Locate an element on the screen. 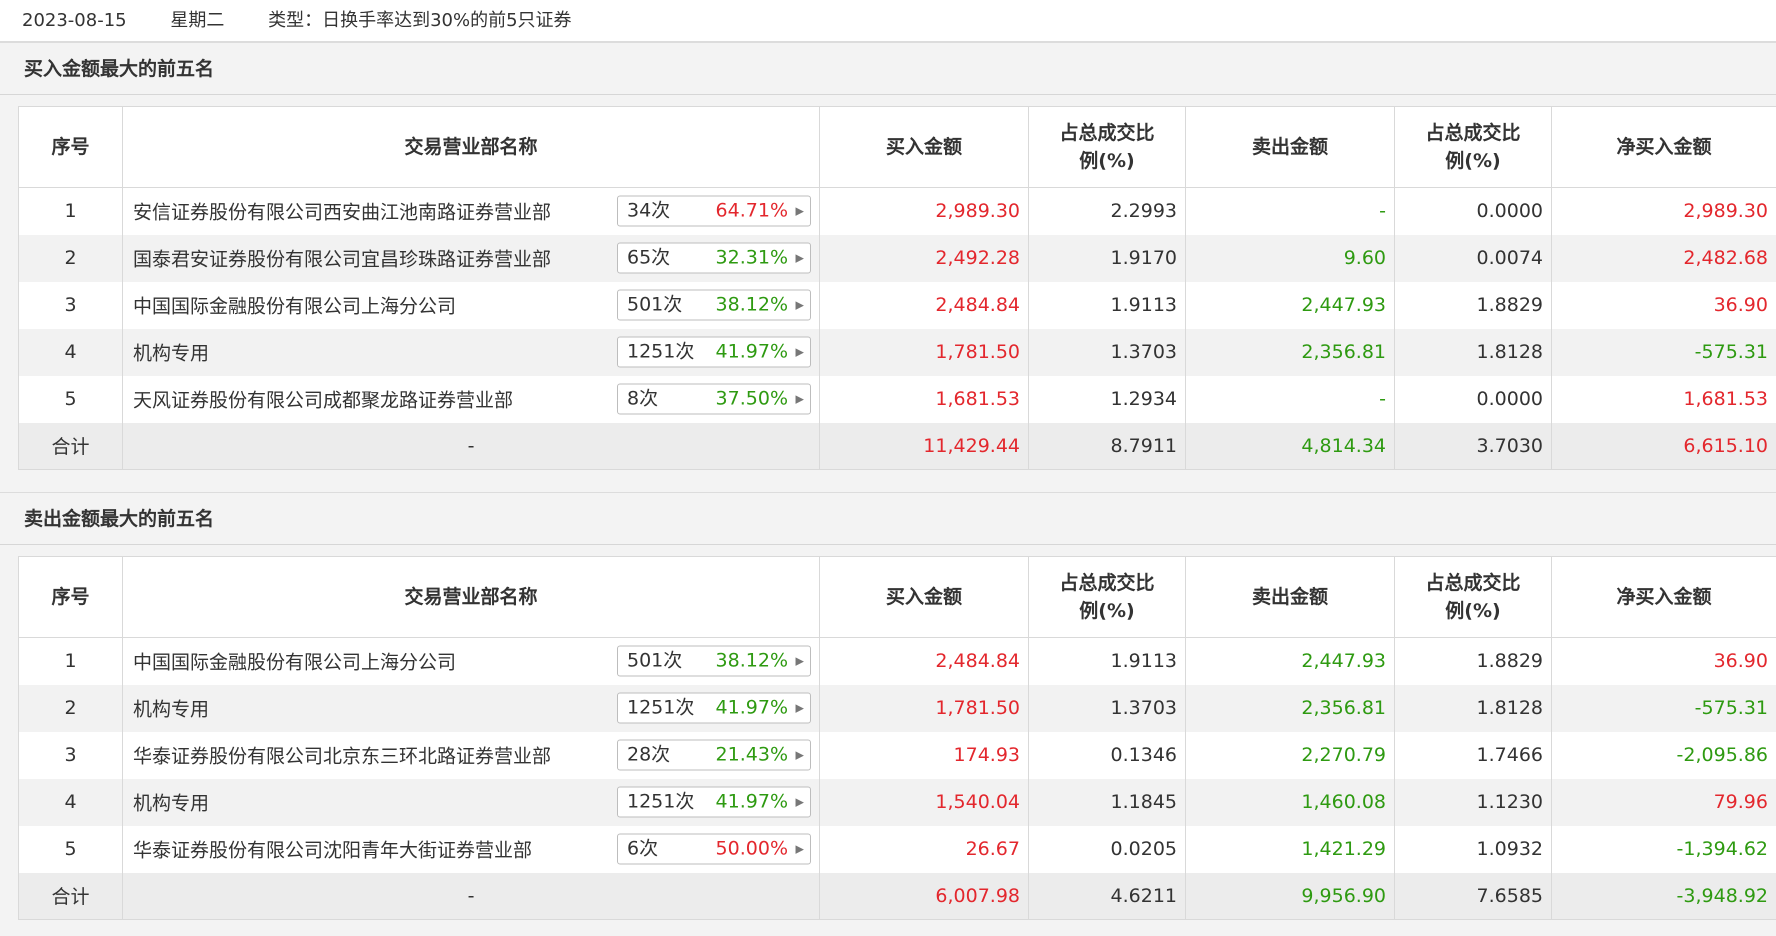  success-rate: 21.43% is located at coordinates (751, 754).